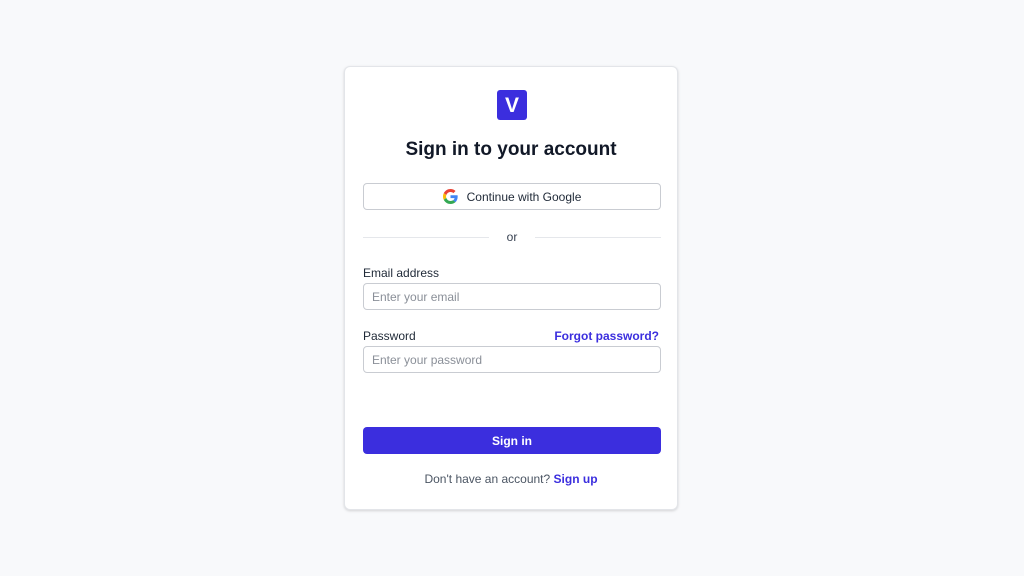 This screenshot has height=576, width=1024. I want to click on brand-logo-letter: V, so click(511, 105).